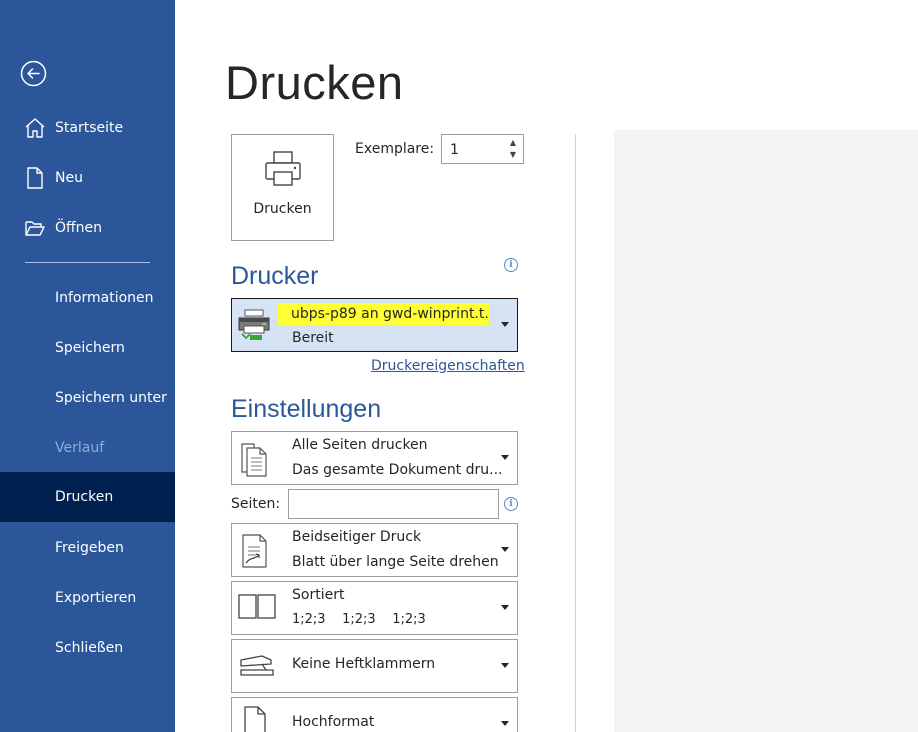 The width and height of the screenshot is (918, 732). What do you see at coordinates (111, 398) in the screenshot?
I see `sidebar-item-label: Speichern unter` at bounding box center [111, 398].